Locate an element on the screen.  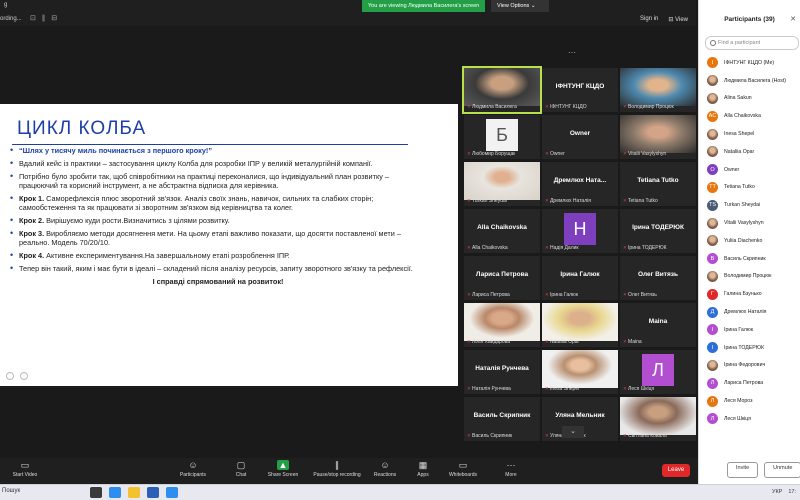
participant-row: Володимир Процюк is located at coordinates (749, 277).